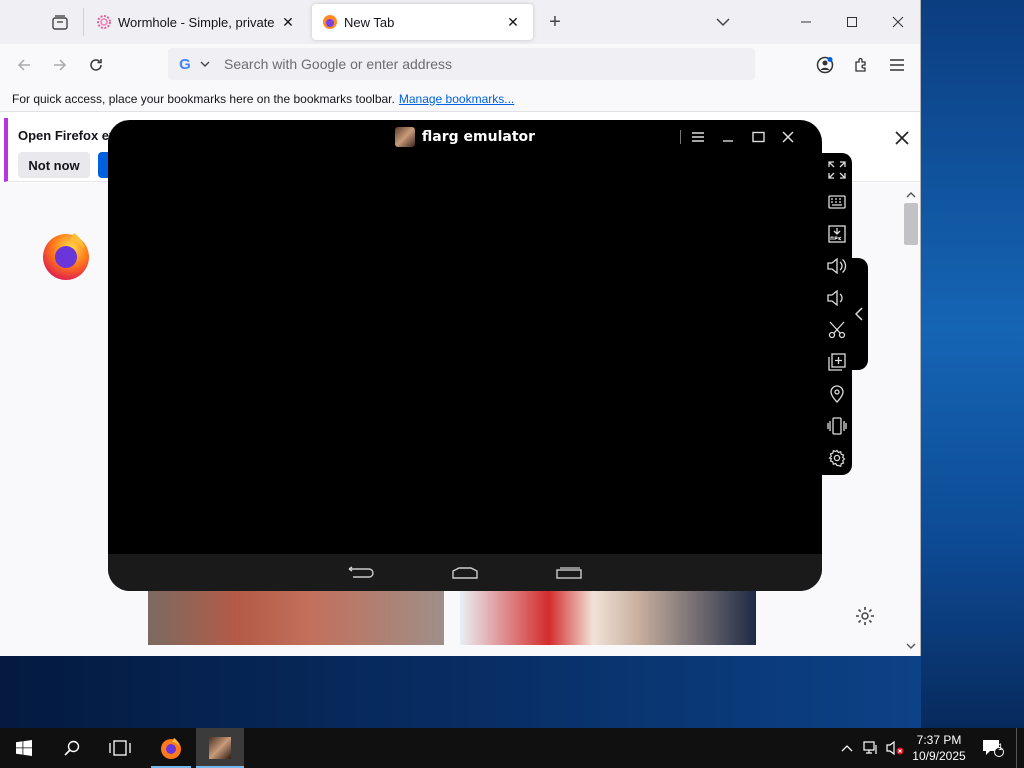 The width and height of the screenshot is (1024, 768). Describe the element at coordinates (185, 64) in the screenshot. I see `google-icon: G` at that location.